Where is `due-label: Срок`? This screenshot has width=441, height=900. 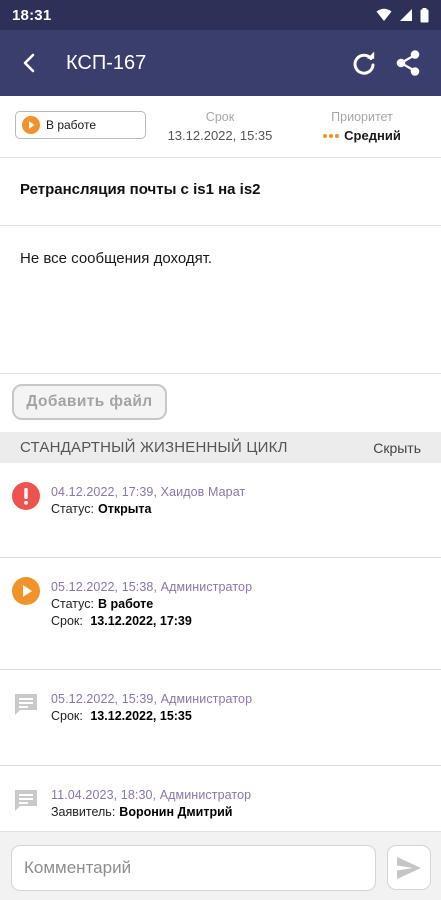 due-label: Срок is located at coordinates (220, 117).